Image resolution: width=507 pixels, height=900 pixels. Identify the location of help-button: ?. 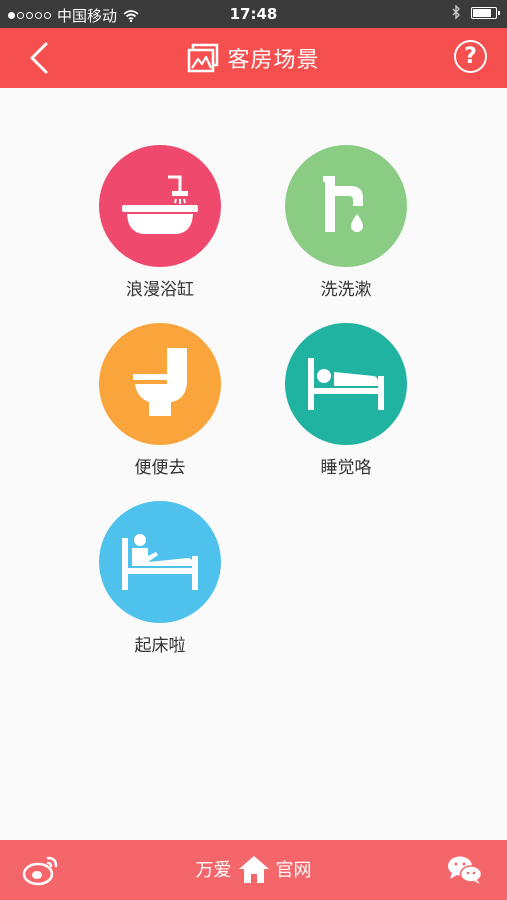
(470, 56).